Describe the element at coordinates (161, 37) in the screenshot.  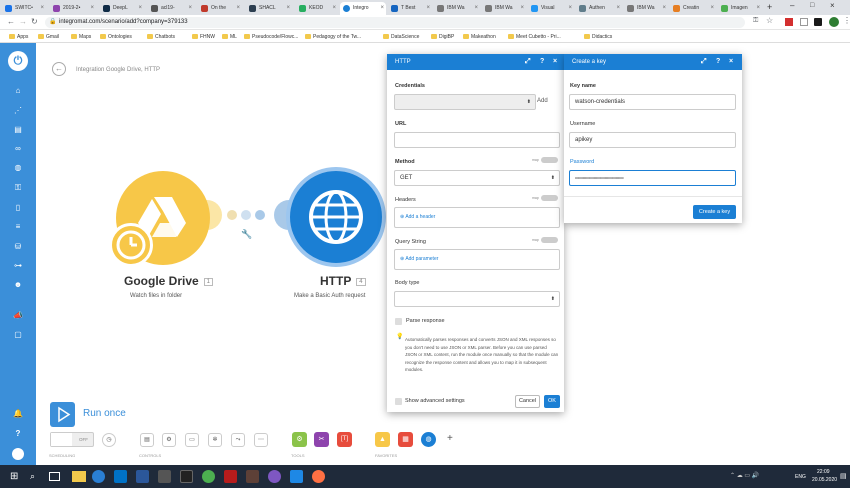
I see `bookmark-item: Chatbots` at that location.